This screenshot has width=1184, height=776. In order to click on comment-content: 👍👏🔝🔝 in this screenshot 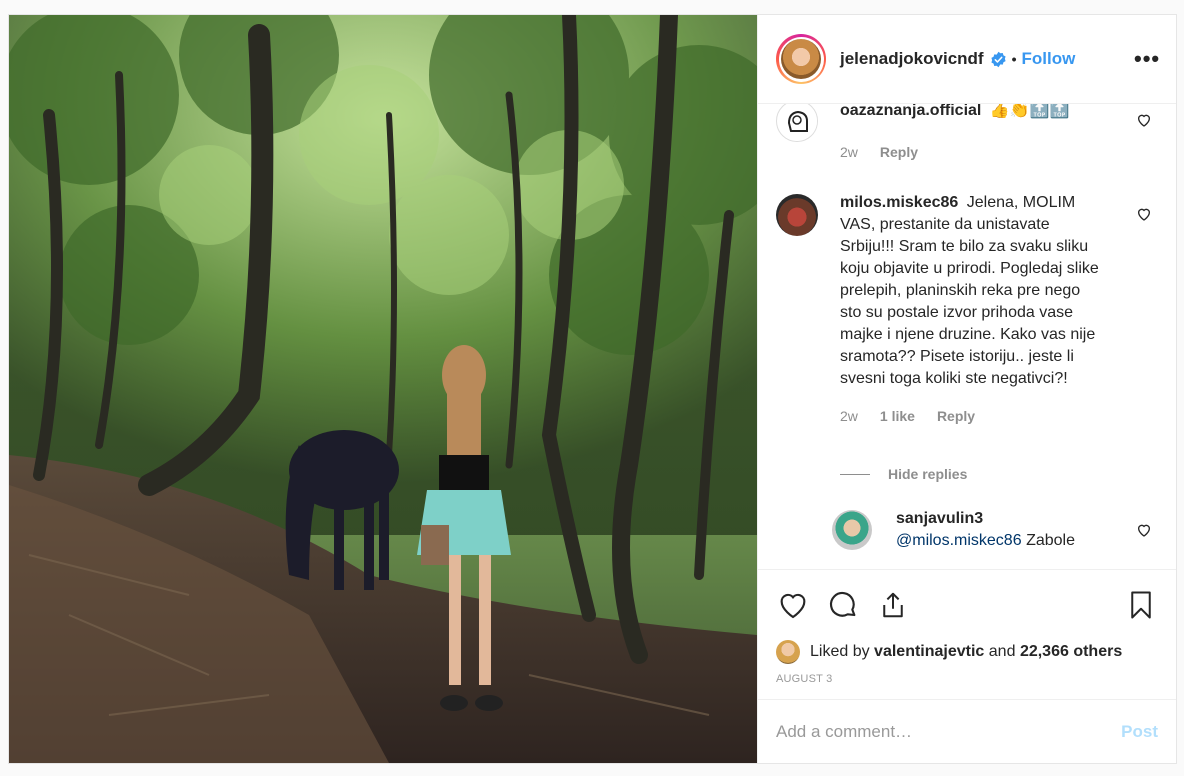, I will do `click(1029, 111)`.